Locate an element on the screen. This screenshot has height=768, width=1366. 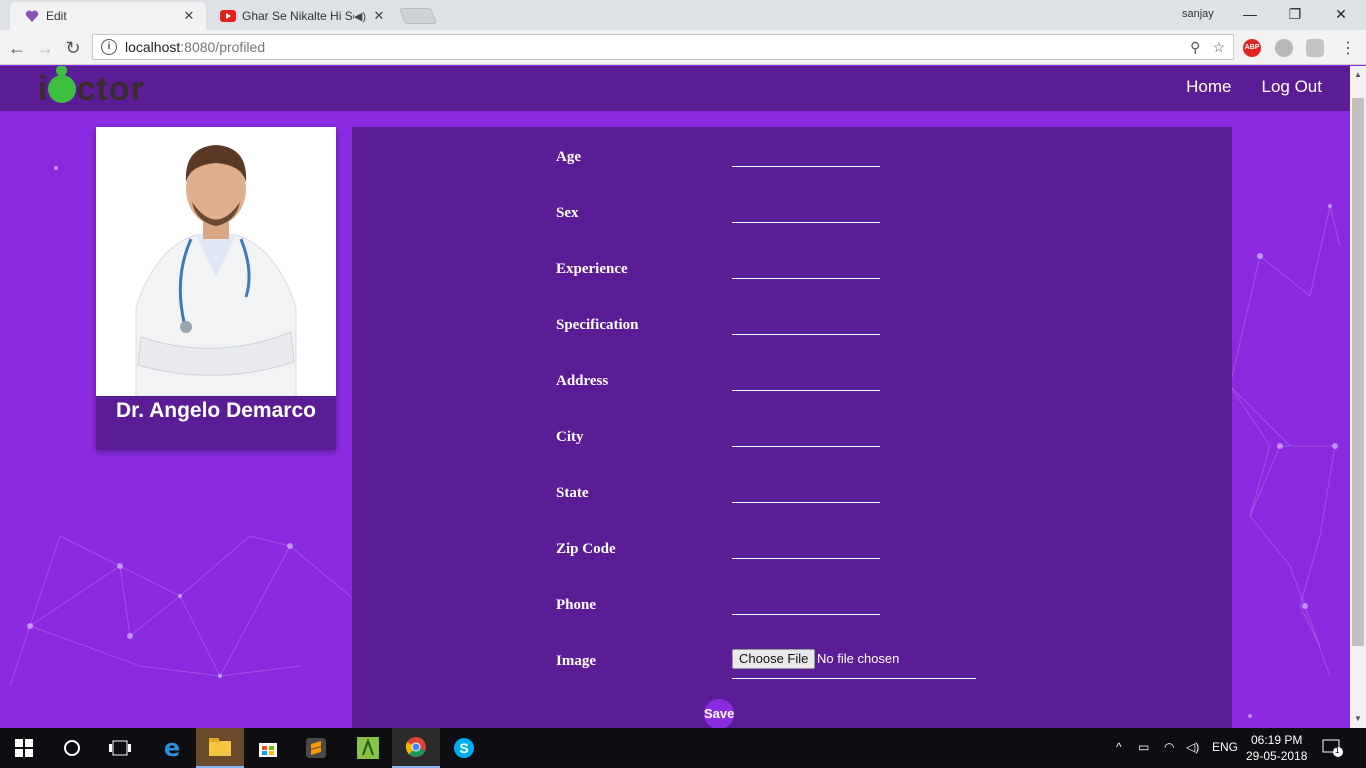
task-view-icon is located at coordinates (120, 748).